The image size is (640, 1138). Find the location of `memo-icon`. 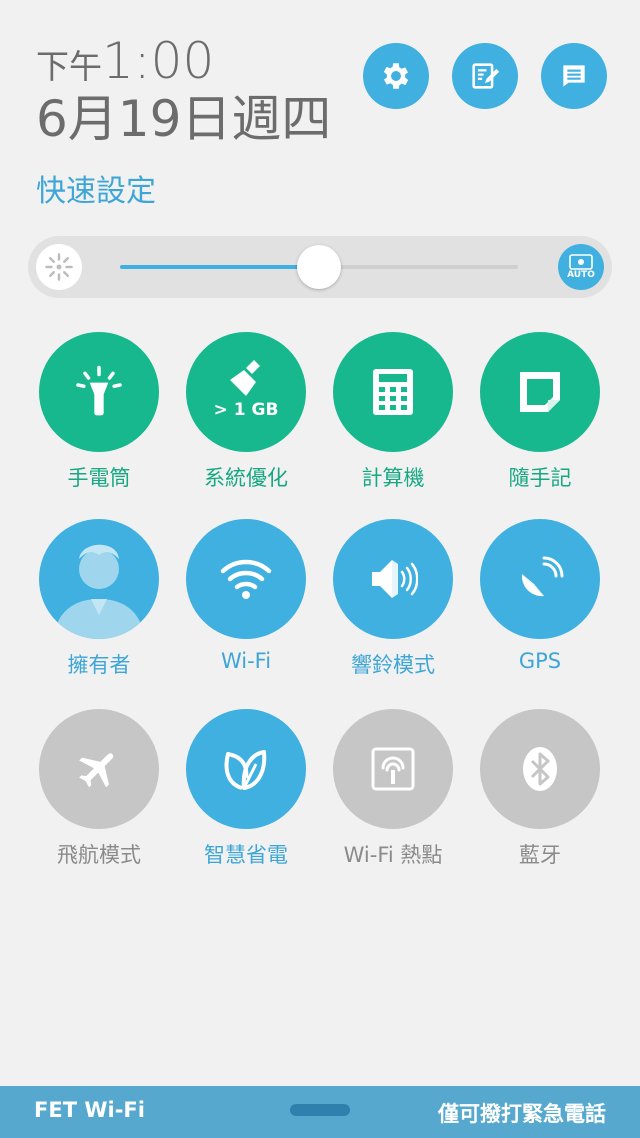

memo-icon is located at coordinates (540, 392).